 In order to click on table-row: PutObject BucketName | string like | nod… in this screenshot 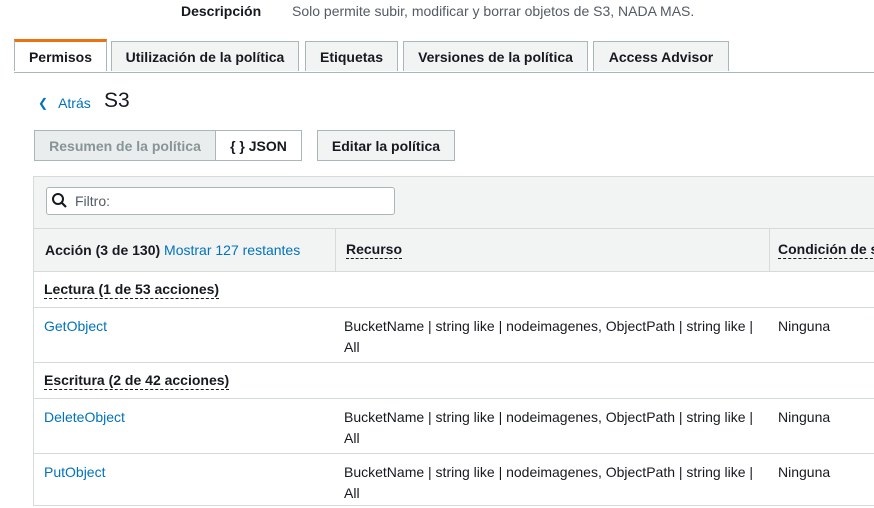, I will do `click(454, 480)`.